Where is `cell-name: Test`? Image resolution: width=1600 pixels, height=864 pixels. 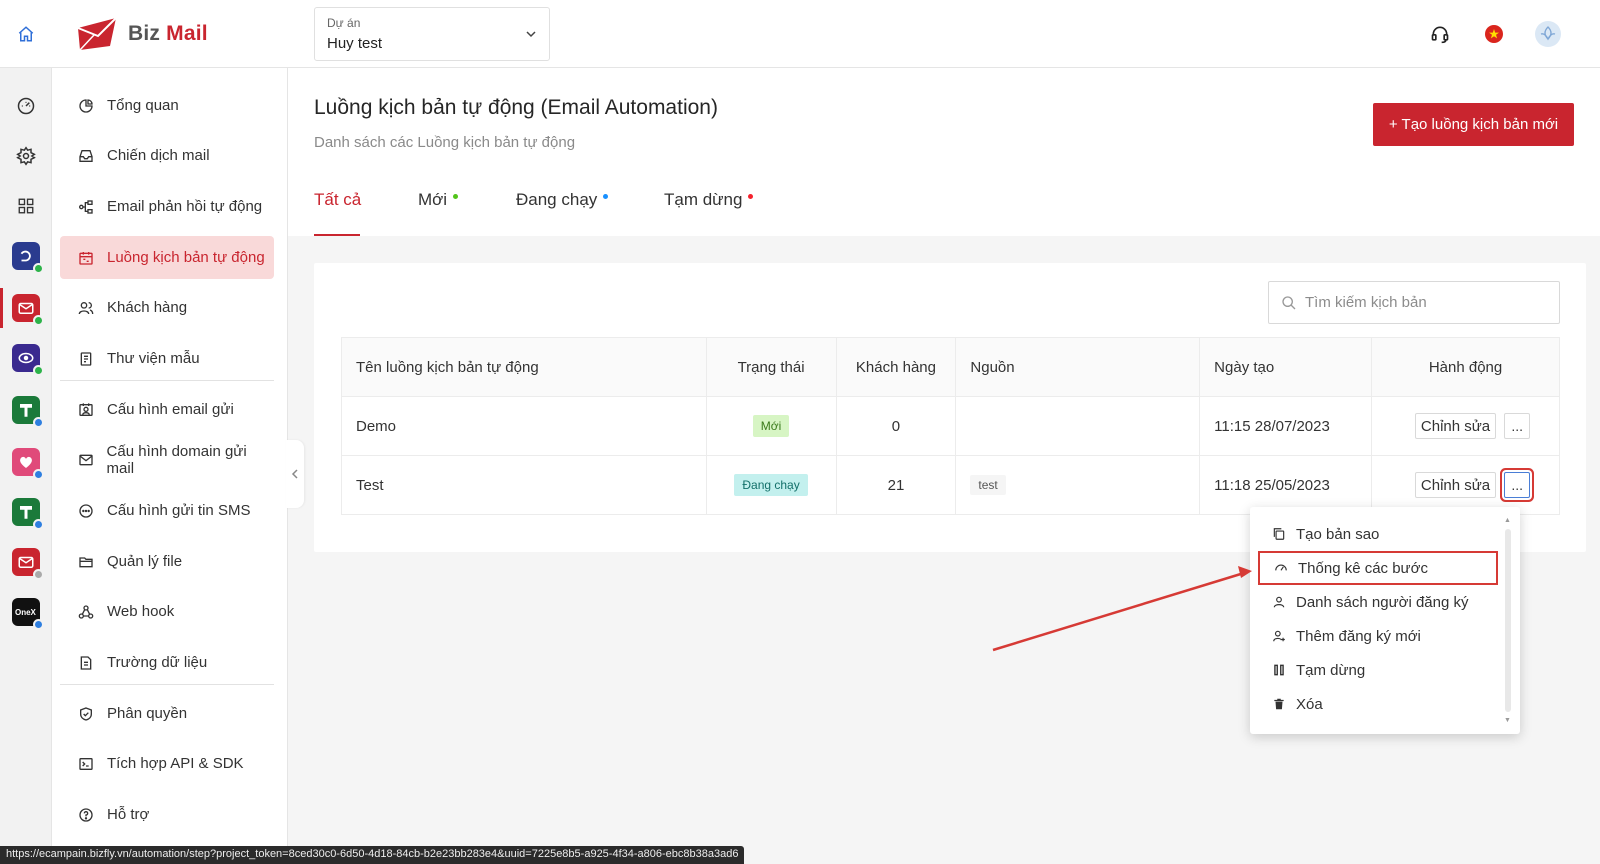 cell-name: Test is located at coordinates (524, 485).